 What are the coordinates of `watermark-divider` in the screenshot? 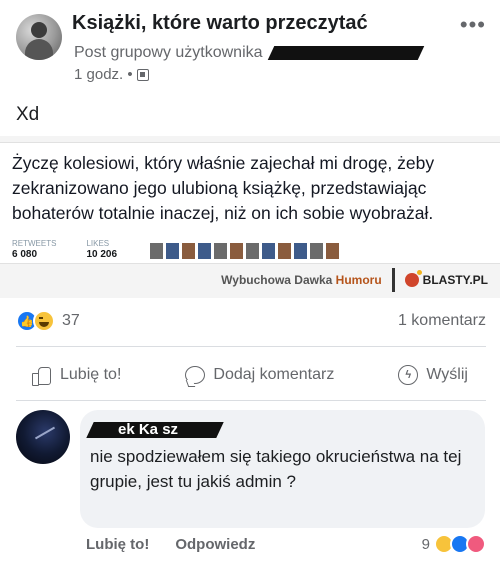 It's located at (393, 280).